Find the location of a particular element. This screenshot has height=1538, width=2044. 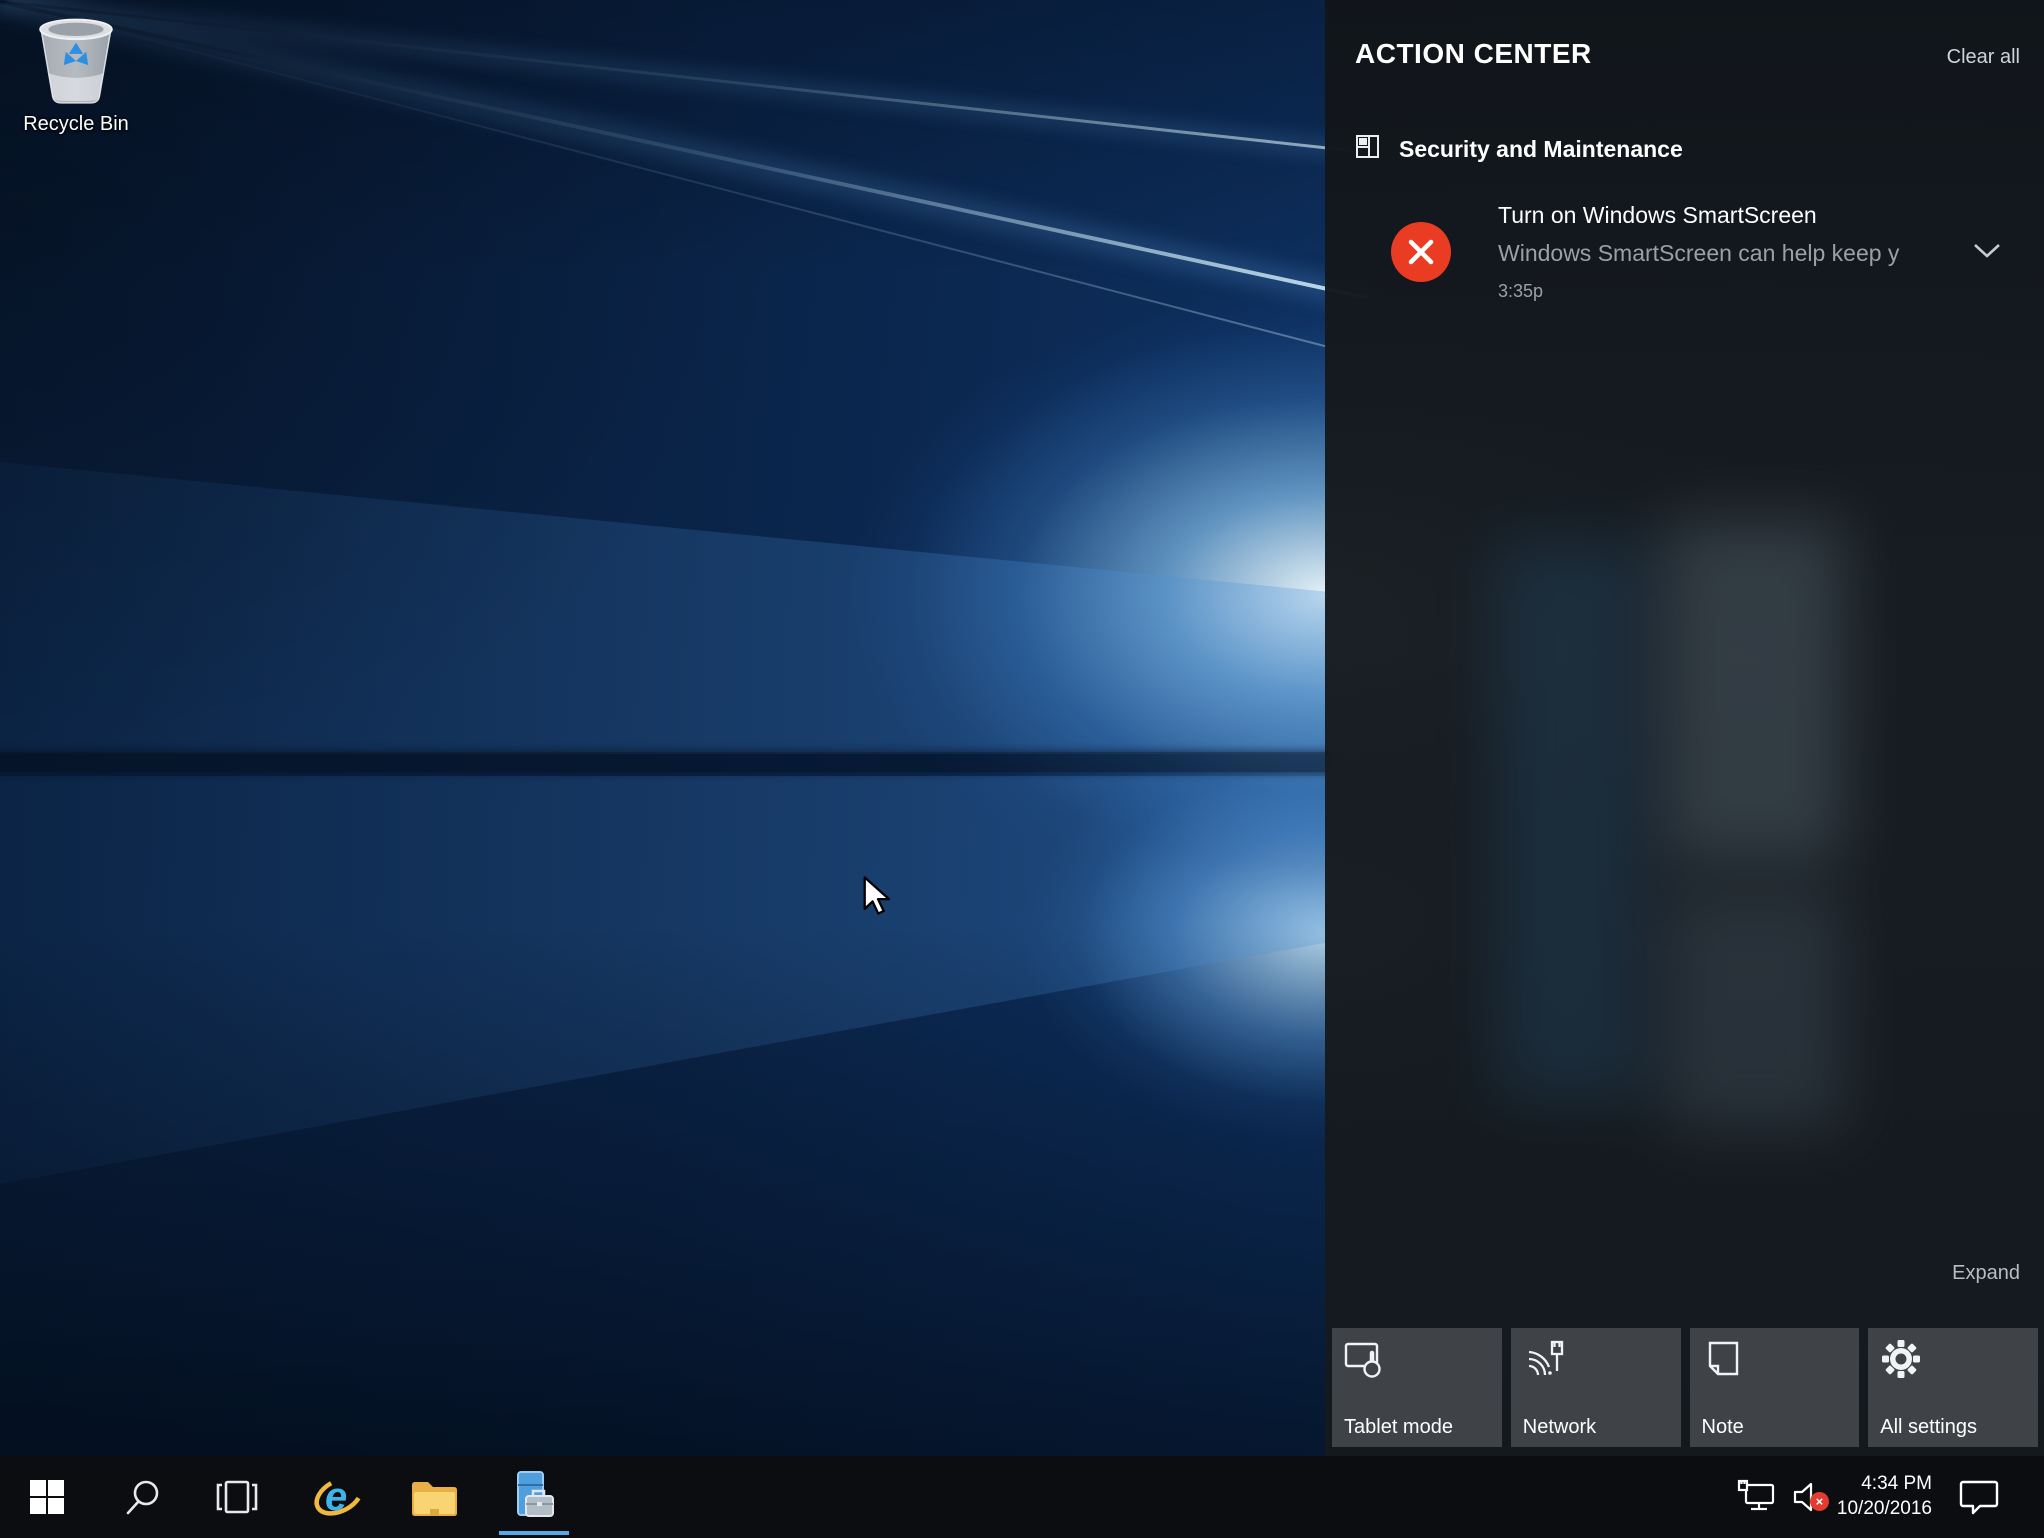

search-icon is located at coordinates (142, 1497).